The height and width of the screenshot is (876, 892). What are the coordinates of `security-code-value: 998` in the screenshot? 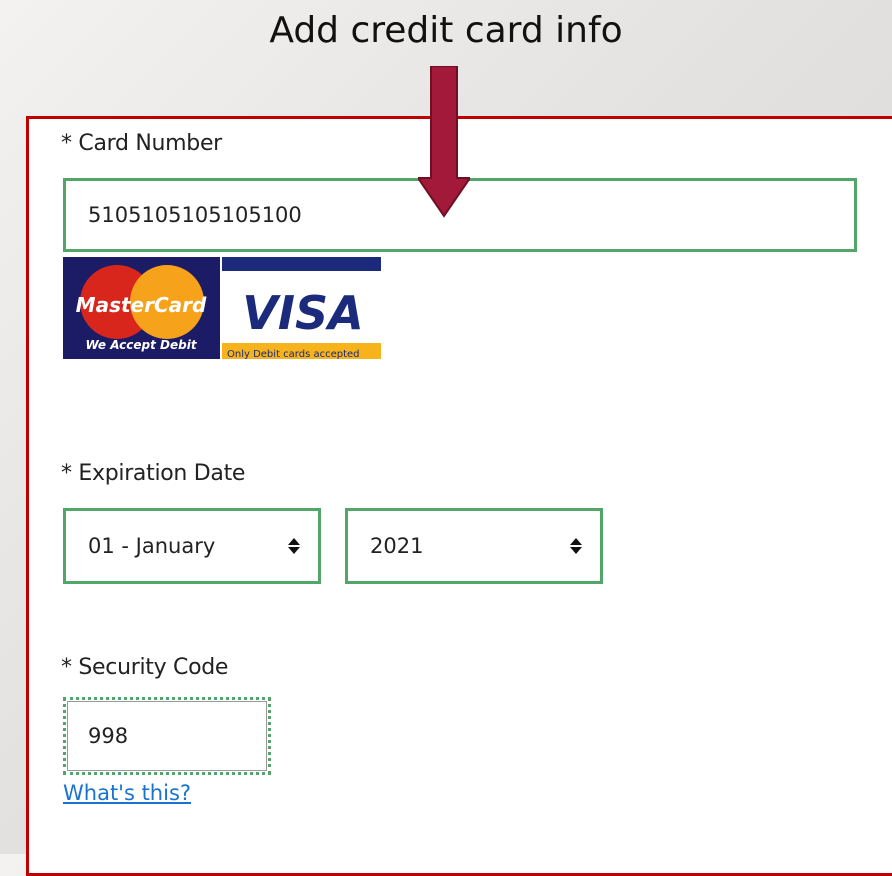 It's located at (108, 736).